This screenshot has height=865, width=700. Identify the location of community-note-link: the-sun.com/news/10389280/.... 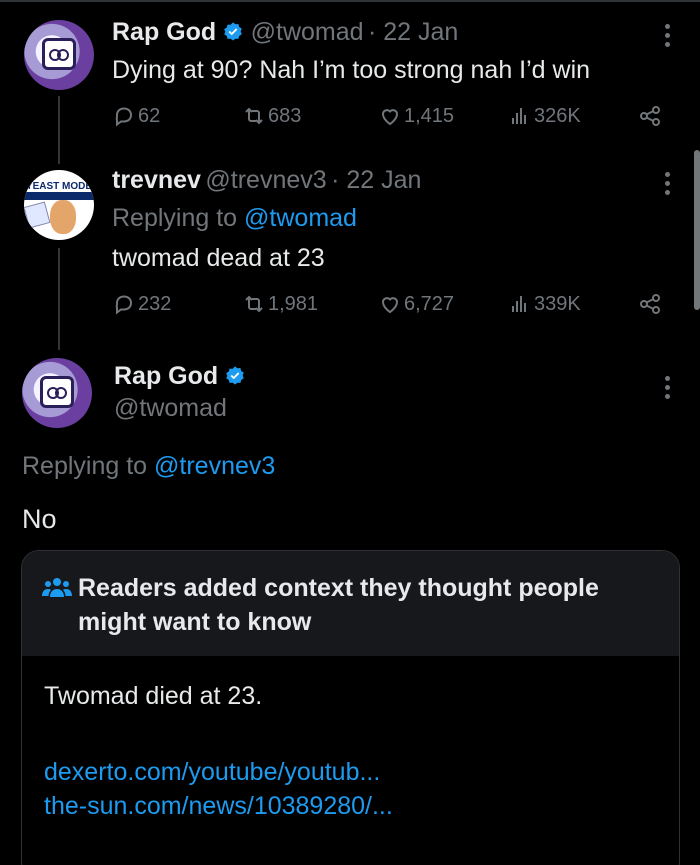
(350, 806).